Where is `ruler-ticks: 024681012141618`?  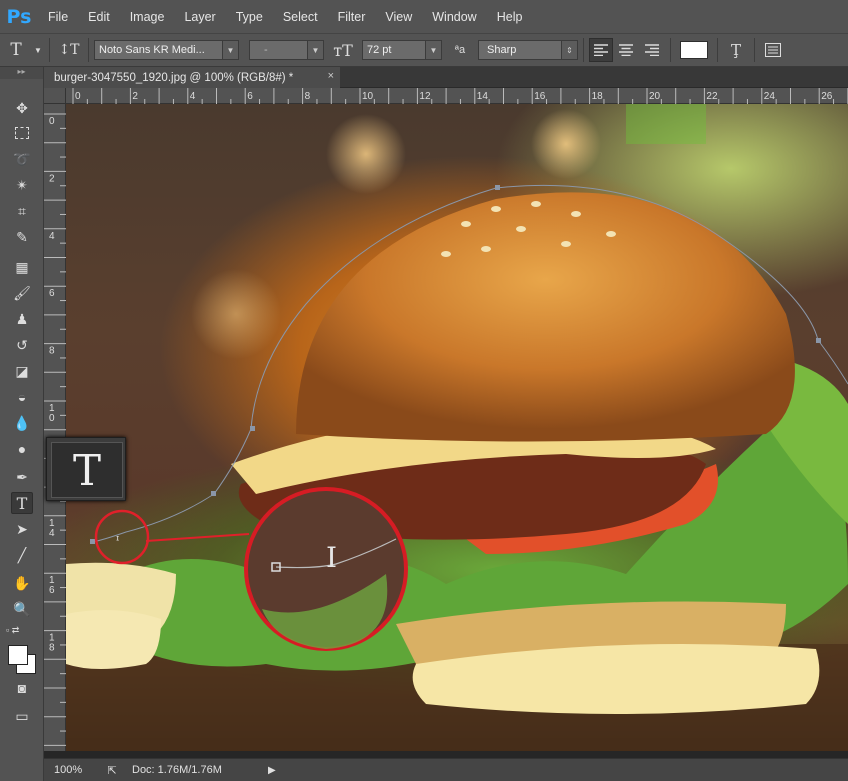
ruler-ticks: 024681012141618 is located at coordinates (55, 429).